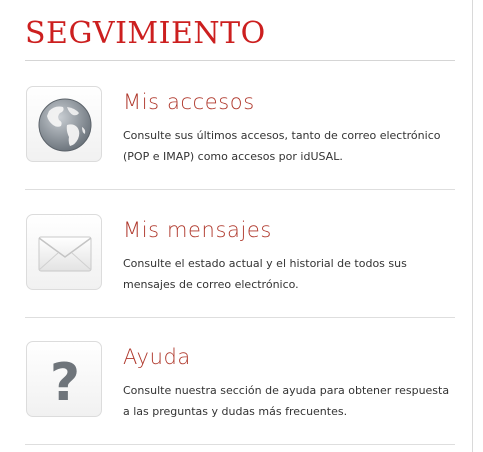 The height and width of the screenshot is (452, 483). I want to click on envelope-icon-button, so click(64, 252).